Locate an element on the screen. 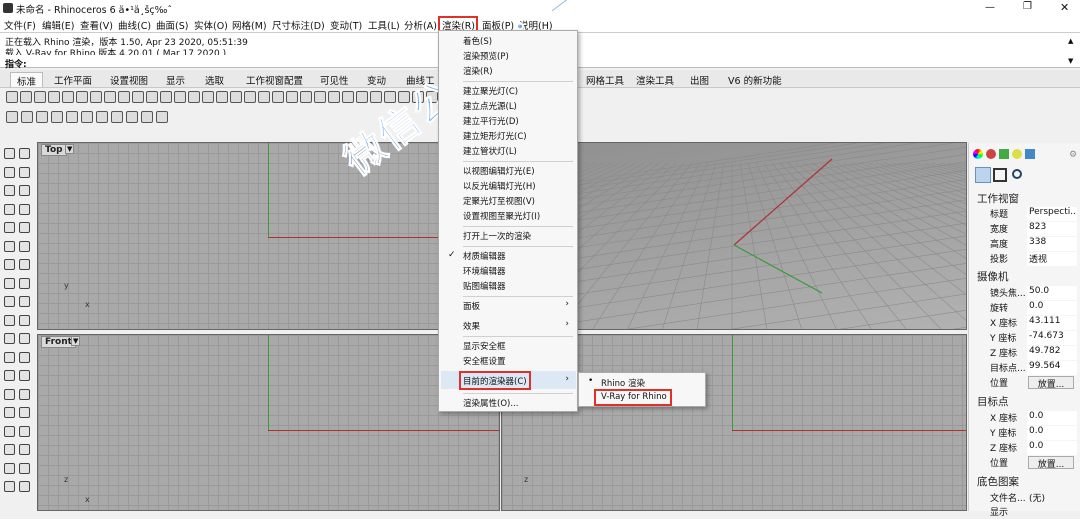 The height and width of the screenshot is (519, 1080). menu-item-spotlight-to-view: 定聚光灯至视图(V) is located at coordinates (499, 201).